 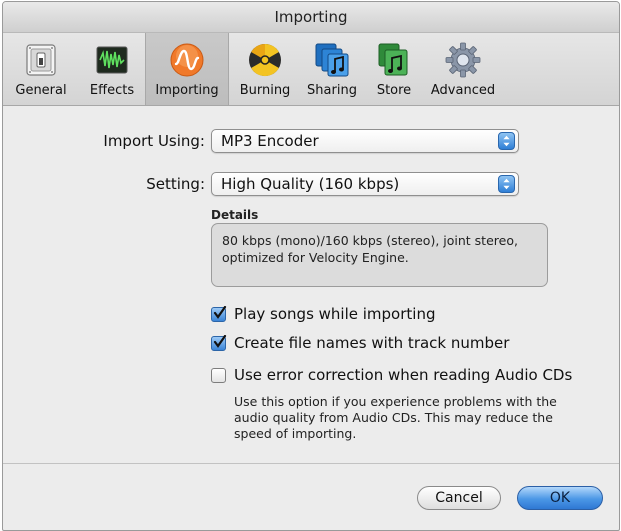 I want to click on tab-effects-label: Effects, so click(x=112, y=90).